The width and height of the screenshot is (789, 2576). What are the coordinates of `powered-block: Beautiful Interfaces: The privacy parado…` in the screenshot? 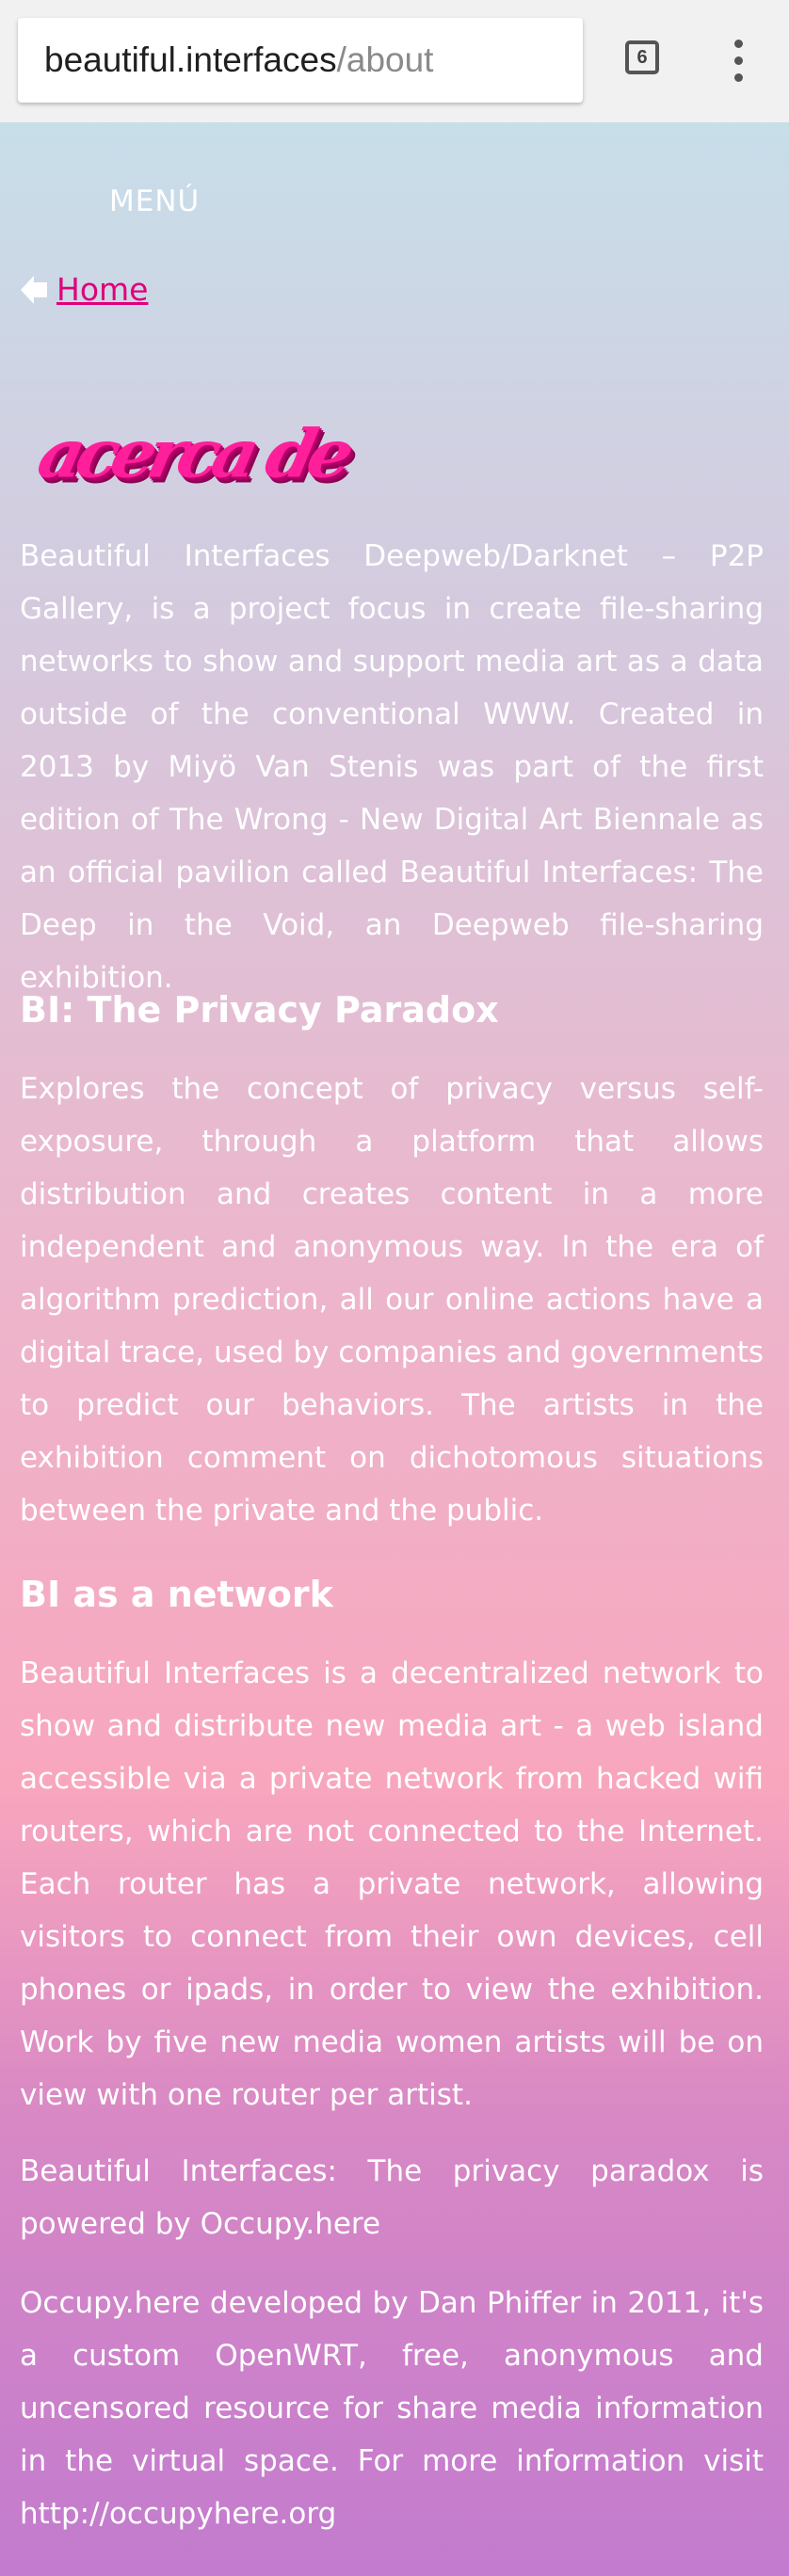 It's located at (392, 2197).